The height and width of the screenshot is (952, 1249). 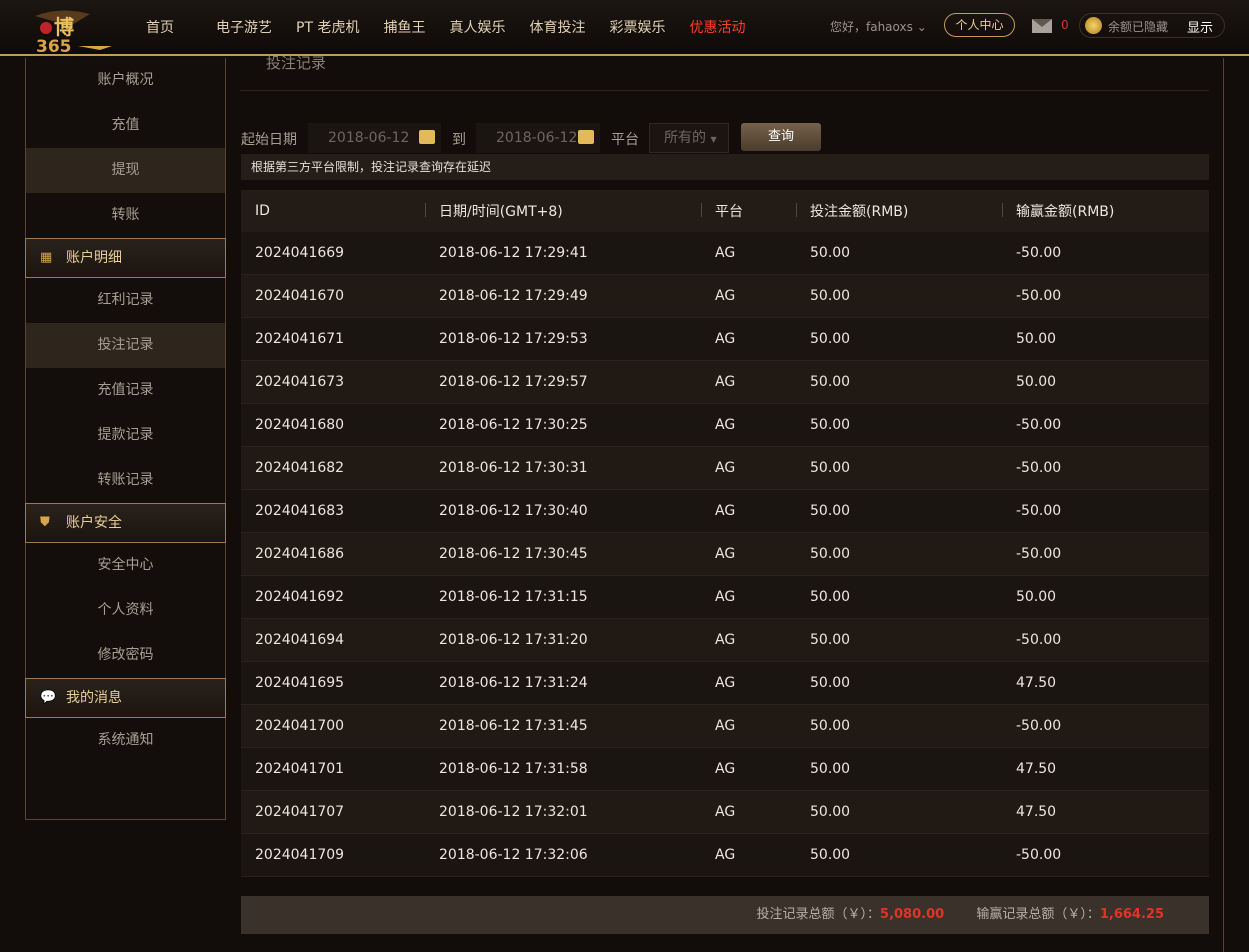 I want to click on column-header: 输赢金额(RMB), so click(x=1105, y=211).